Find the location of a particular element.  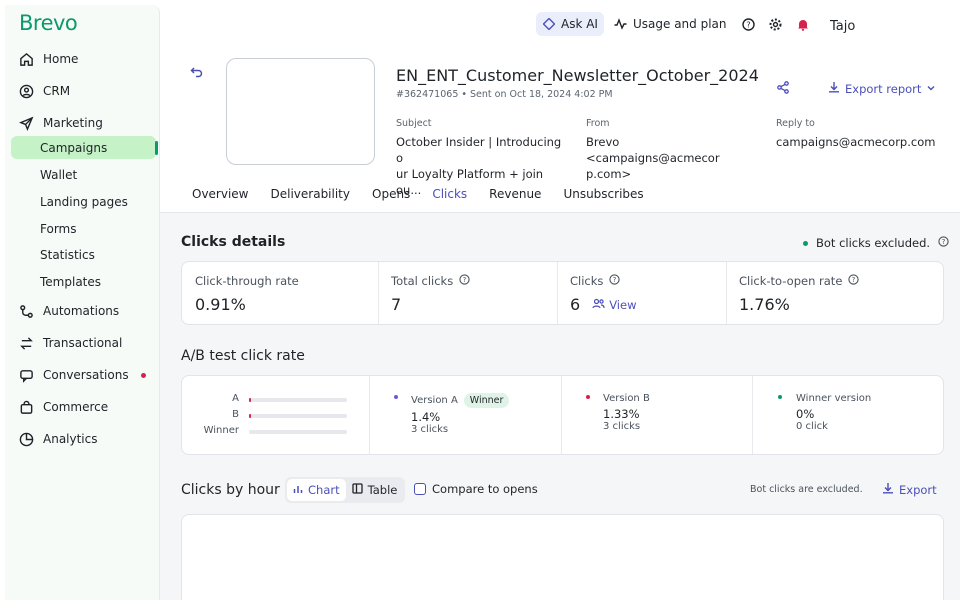

kpi-total-clicks: Total clicks ? 7 is located at coordinates (467, 293).